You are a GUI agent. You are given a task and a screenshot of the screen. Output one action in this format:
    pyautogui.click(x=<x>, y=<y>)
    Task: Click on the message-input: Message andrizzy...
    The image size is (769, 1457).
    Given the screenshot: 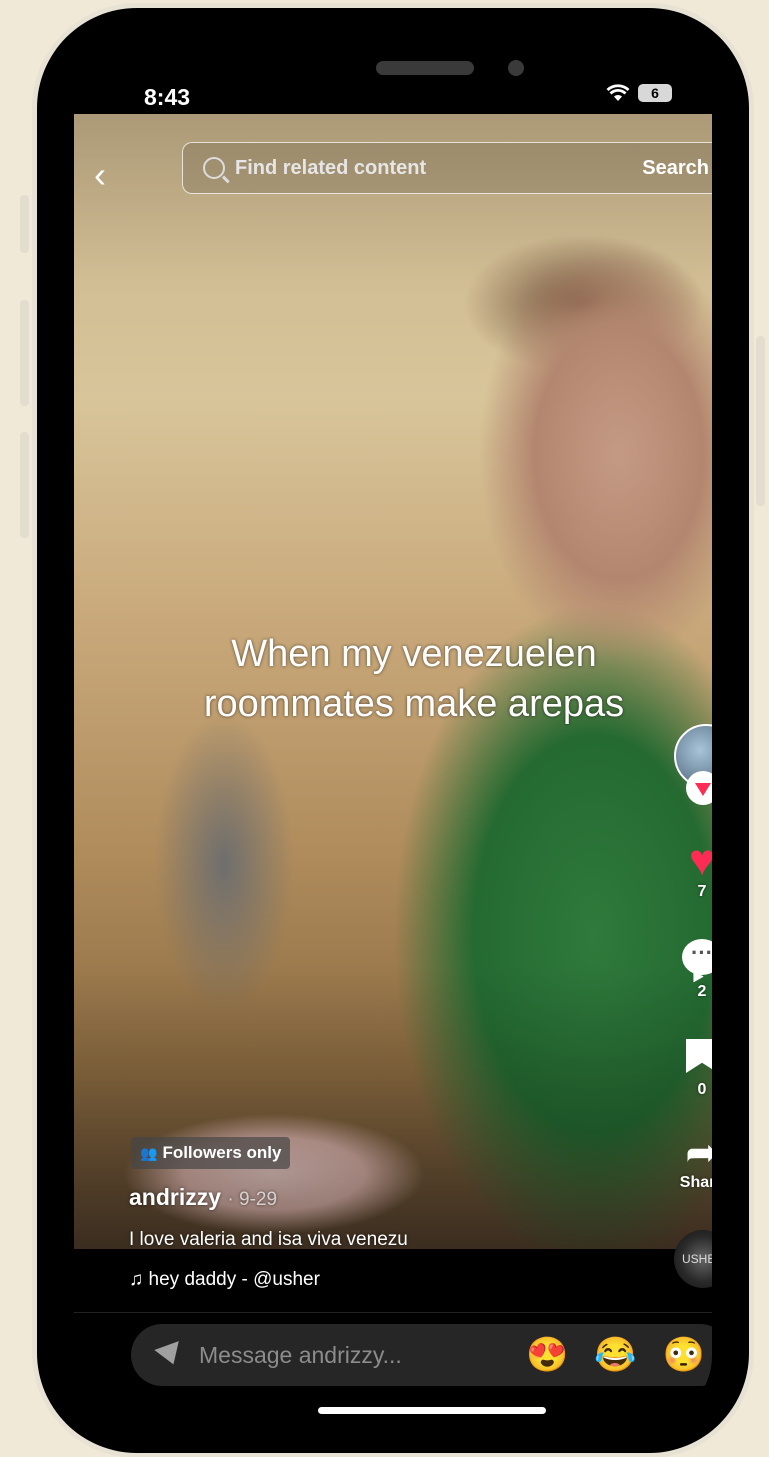 What is the action you would take?
    pyautogui.click(x=362, y=1355)
    